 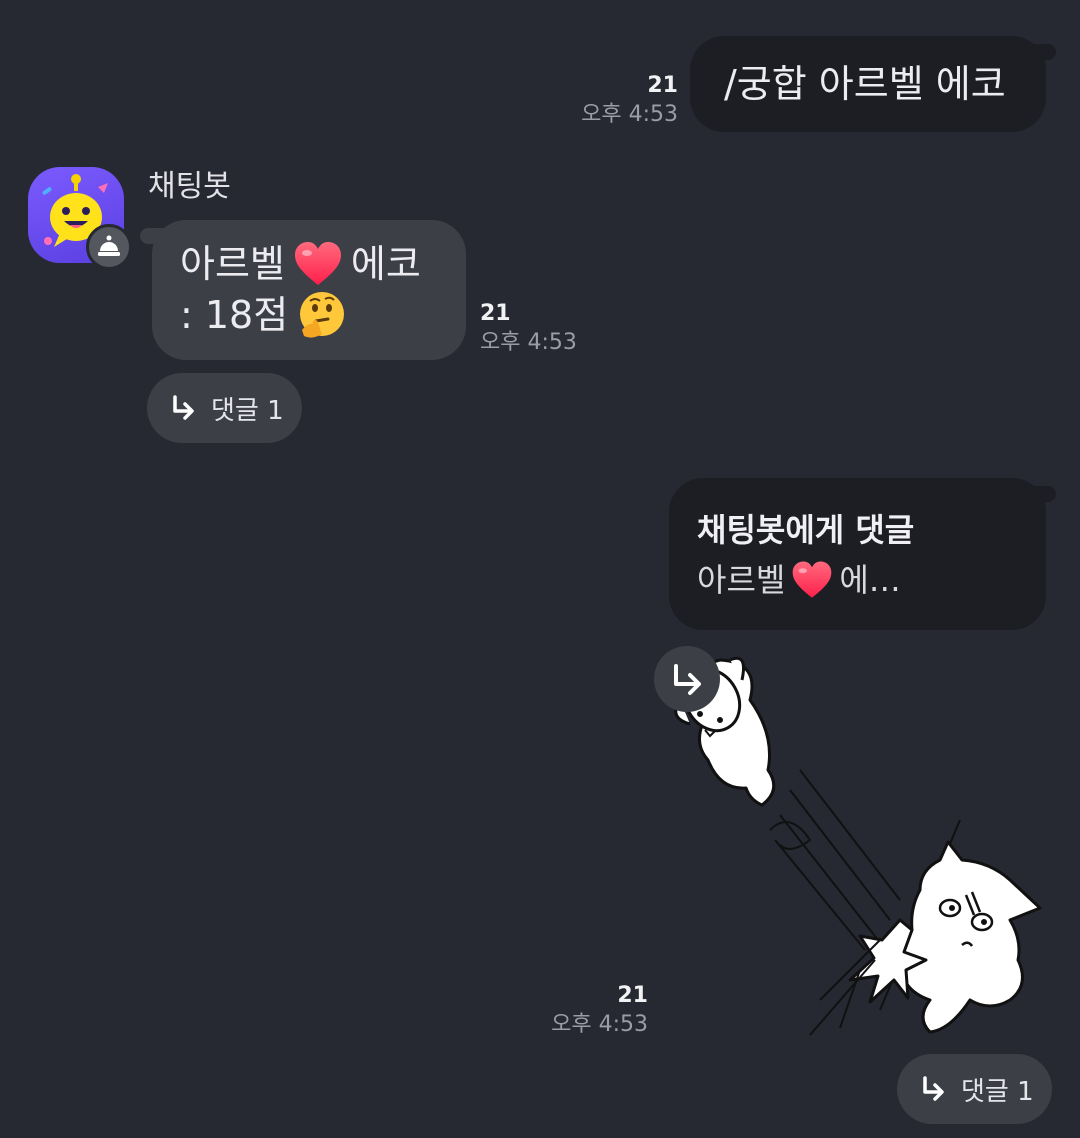 I want to click on received-message-bubble: 아르벨 에코 : 18점, so click(x=309, y=290).